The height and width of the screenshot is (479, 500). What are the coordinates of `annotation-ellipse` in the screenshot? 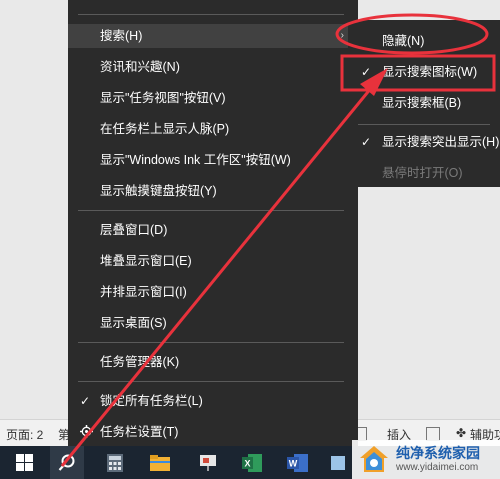 It's located at (412, 34).